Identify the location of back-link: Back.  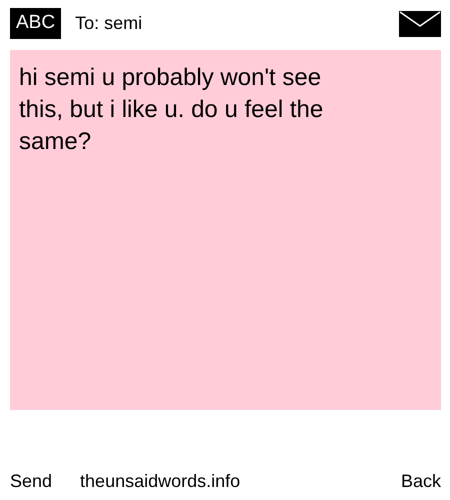
(420, 481).